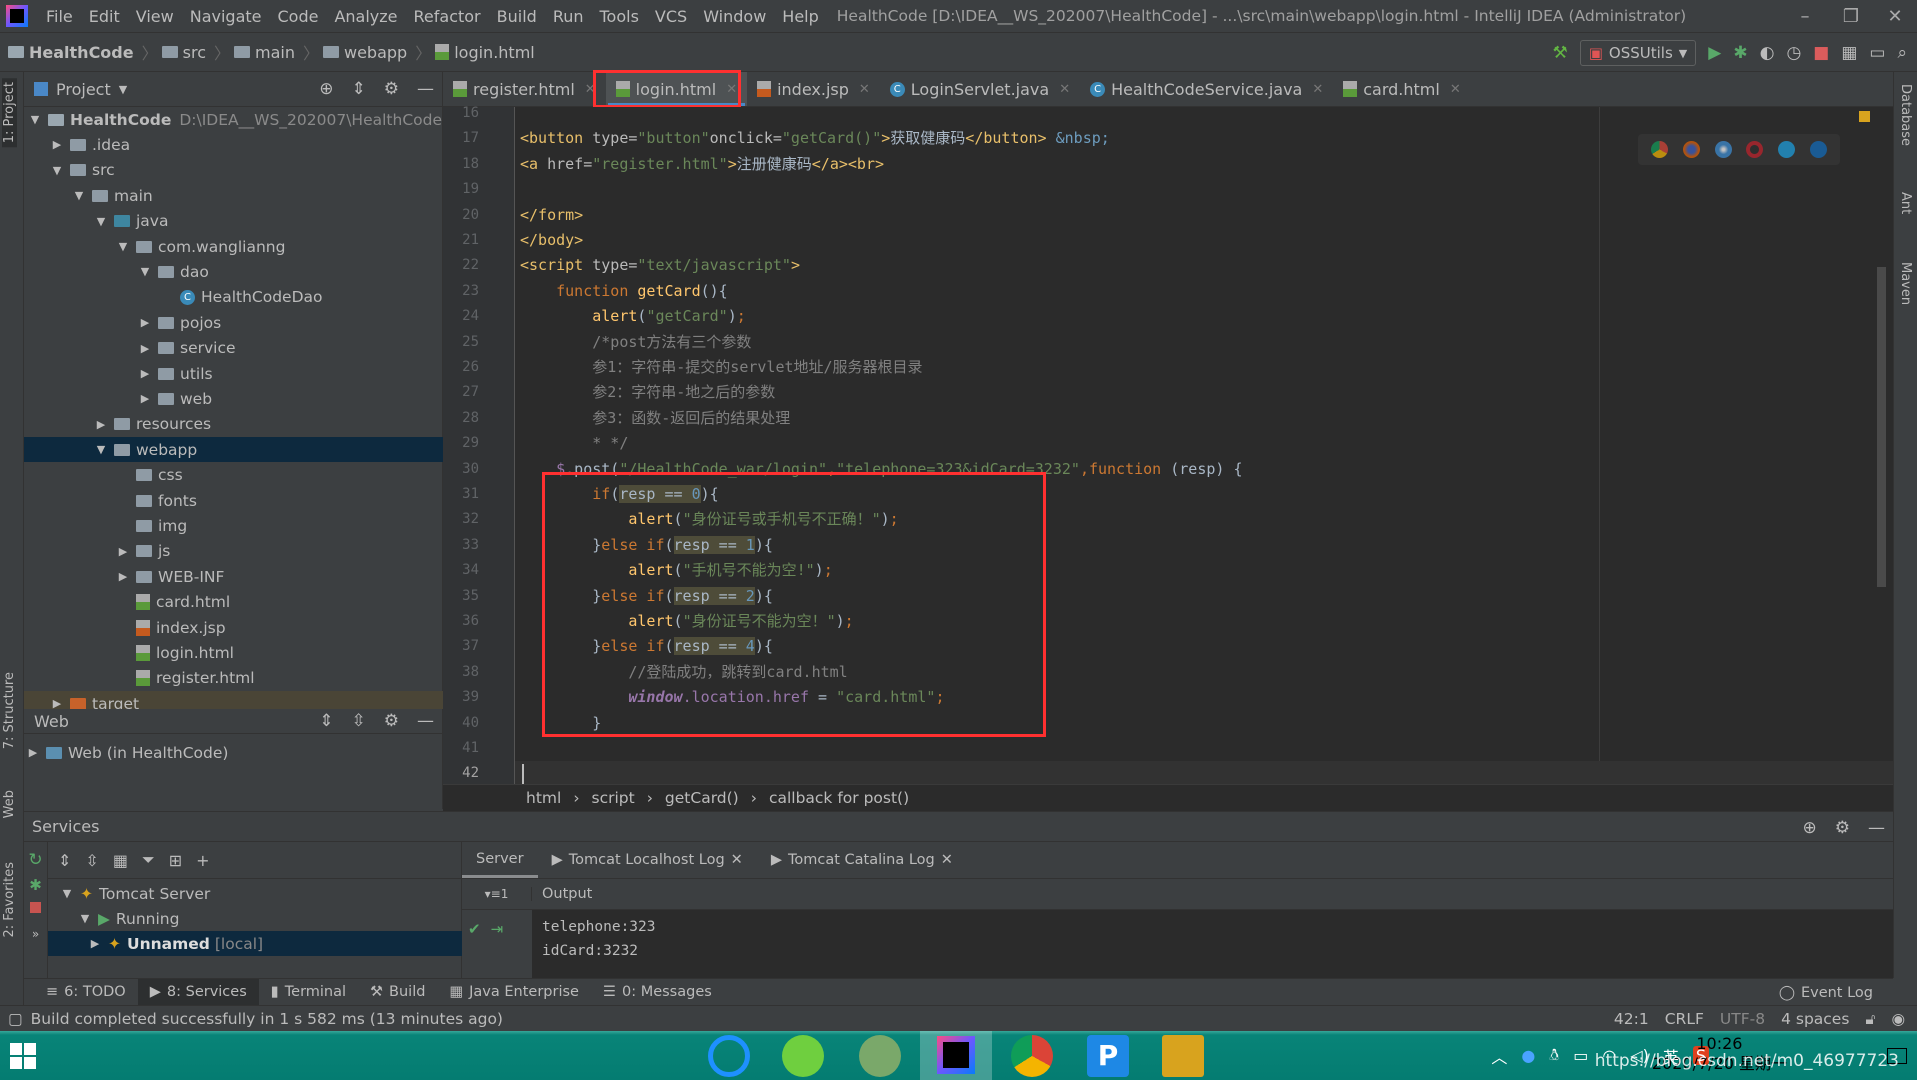  I want to click on taskbar-app-intellij-active, so click(956, 1055).